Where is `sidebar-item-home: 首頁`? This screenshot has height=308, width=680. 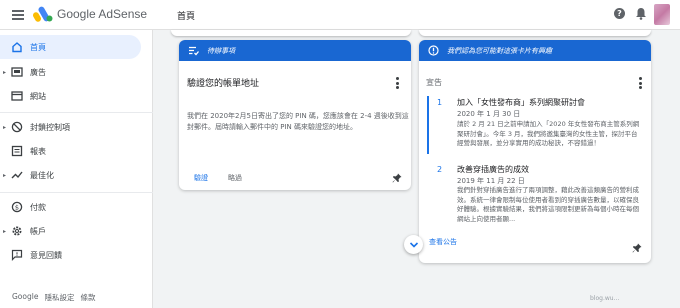
sidebar-item-home: 首頁 is located at coordinates (70, 47).